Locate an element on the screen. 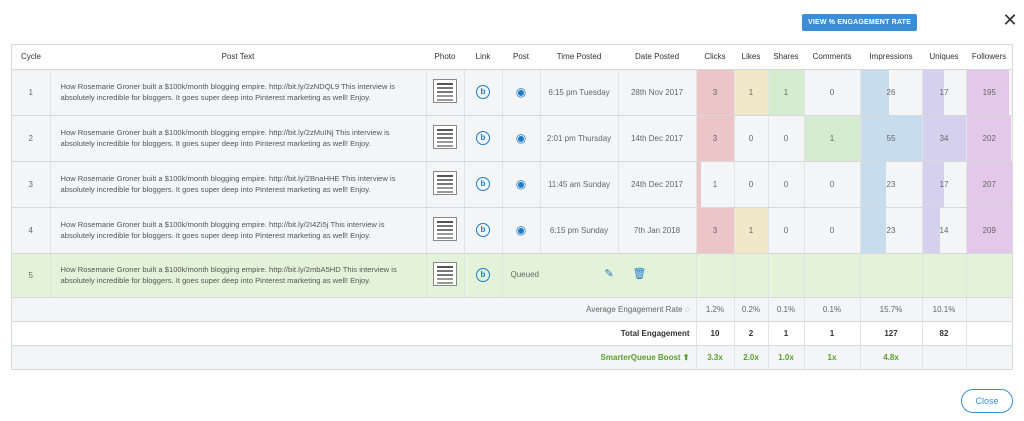 This screenshot has height=421, width=1024. trash-icon: 🗑 is located at coordinates (640, 273).